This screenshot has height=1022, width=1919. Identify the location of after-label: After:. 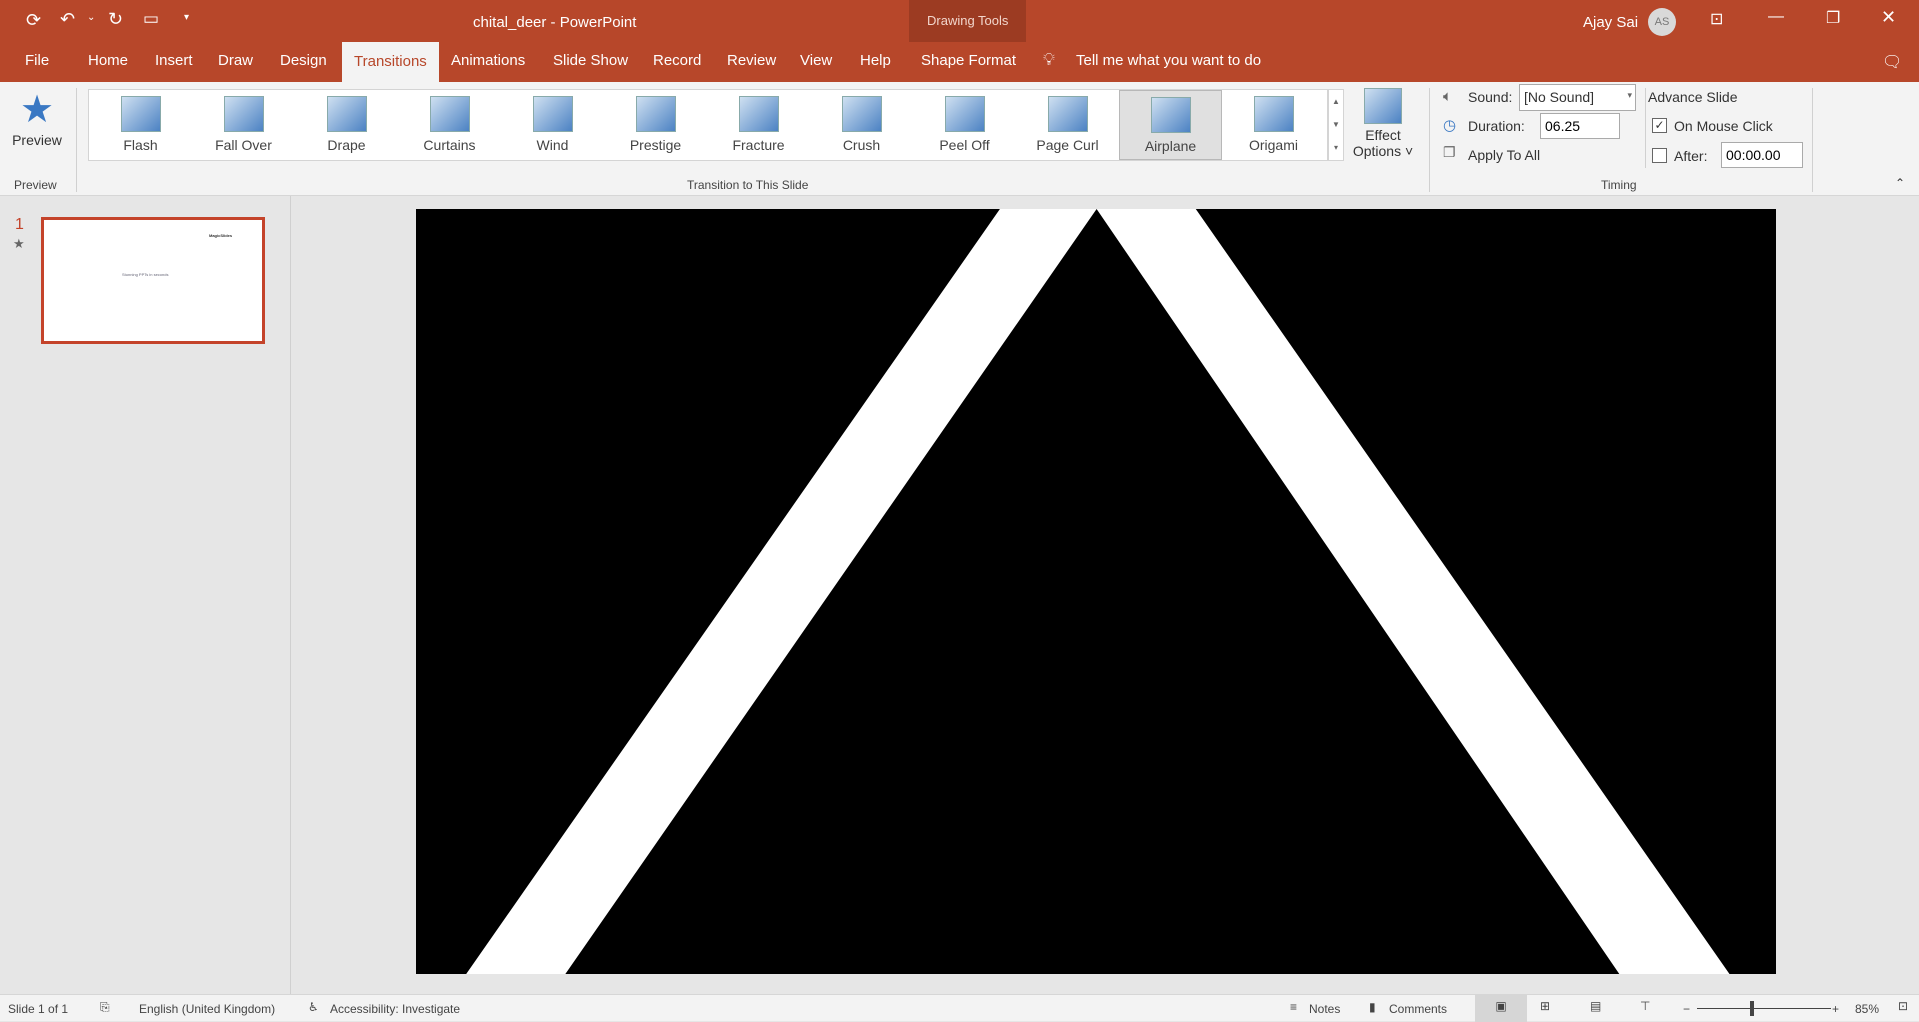
(1691, 156).